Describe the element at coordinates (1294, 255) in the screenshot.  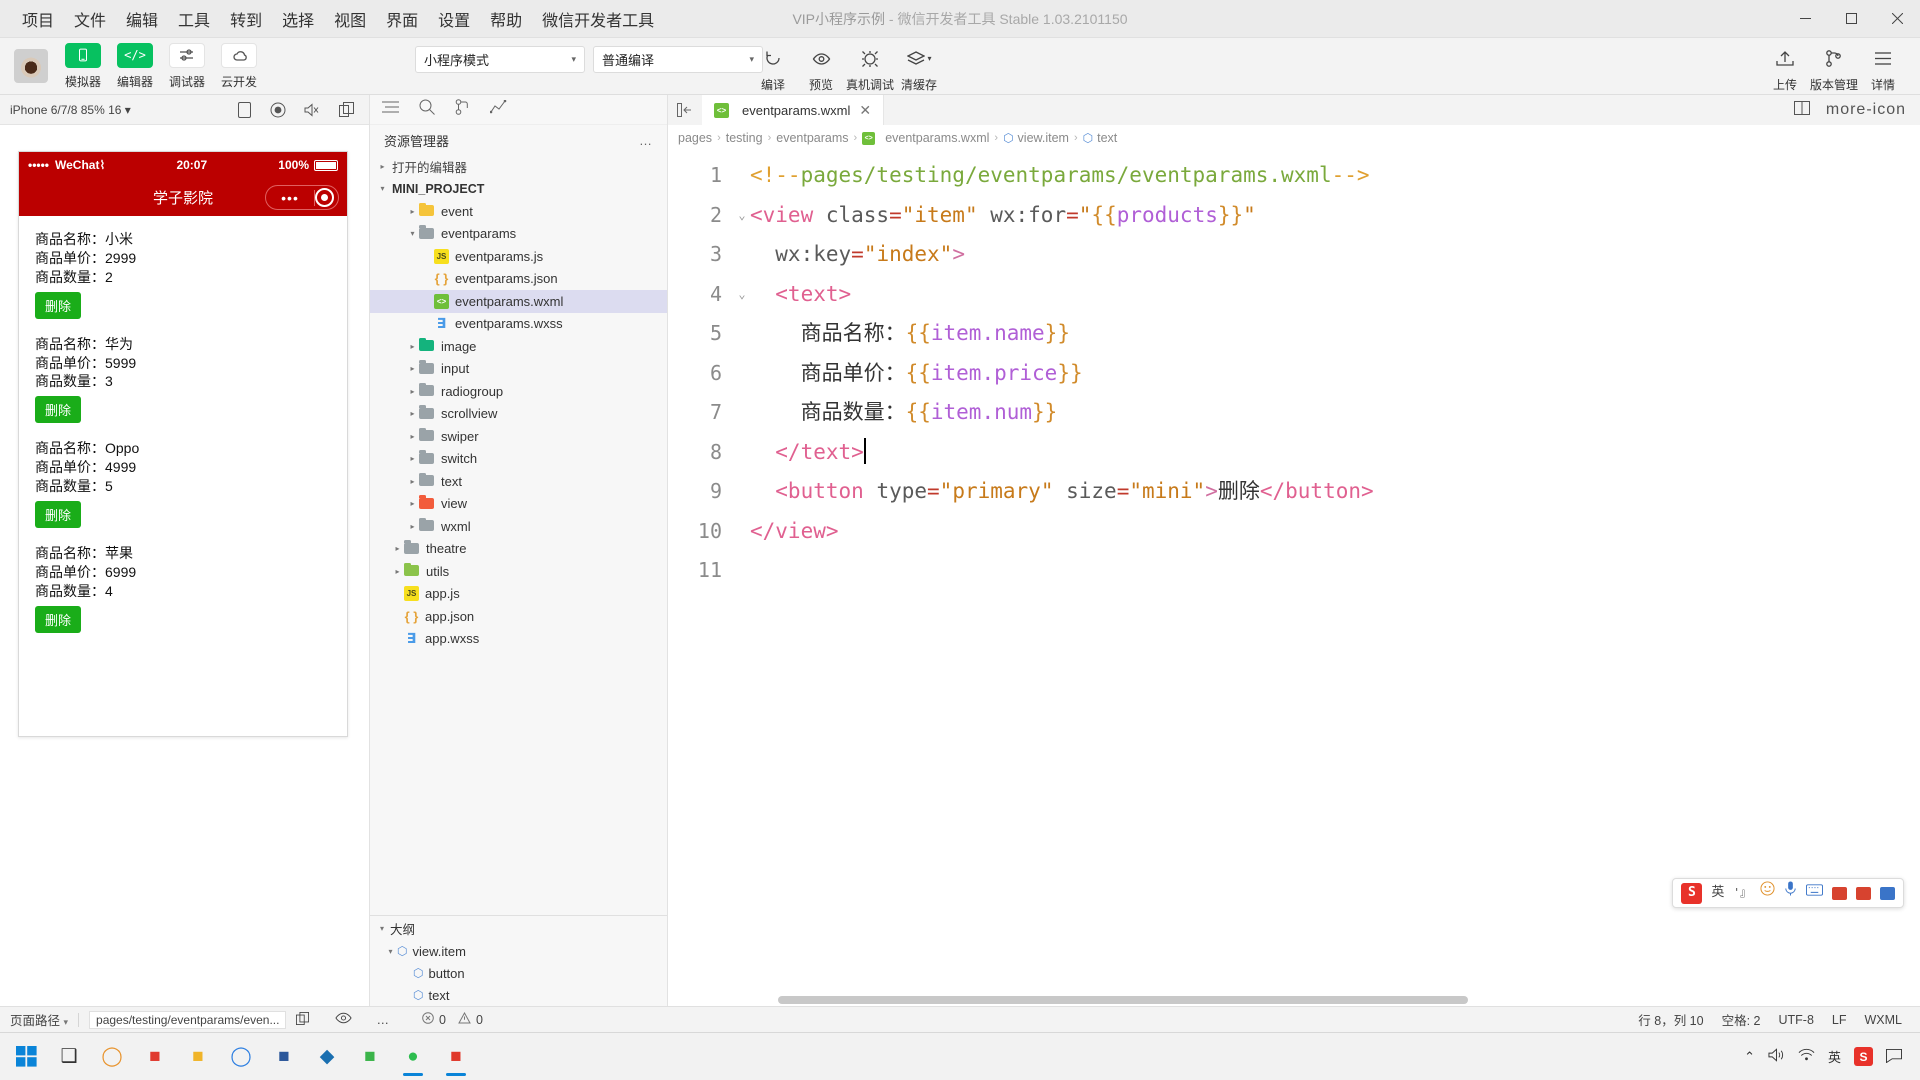
I see `code-line: 3 wx:key="index">` at that location.